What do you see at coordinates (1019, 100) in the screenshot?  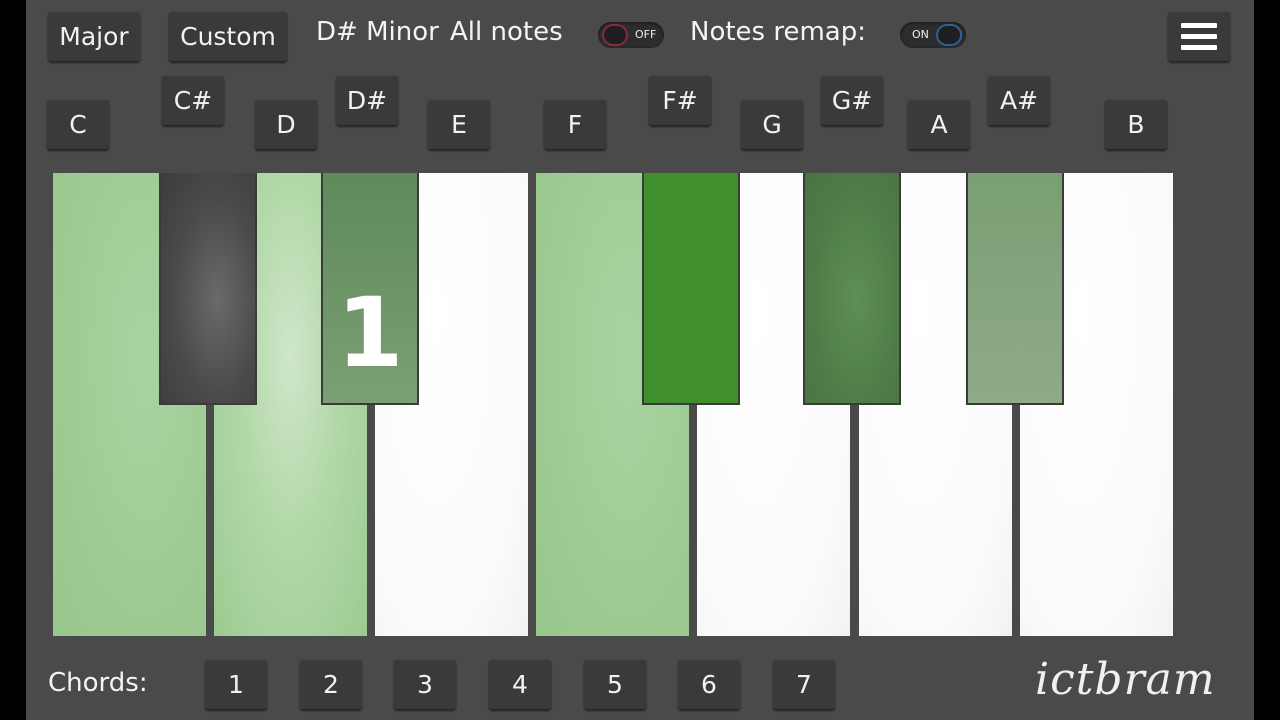 I see `note-button-a-sharp: A#` at bounding box center [1019, 100].